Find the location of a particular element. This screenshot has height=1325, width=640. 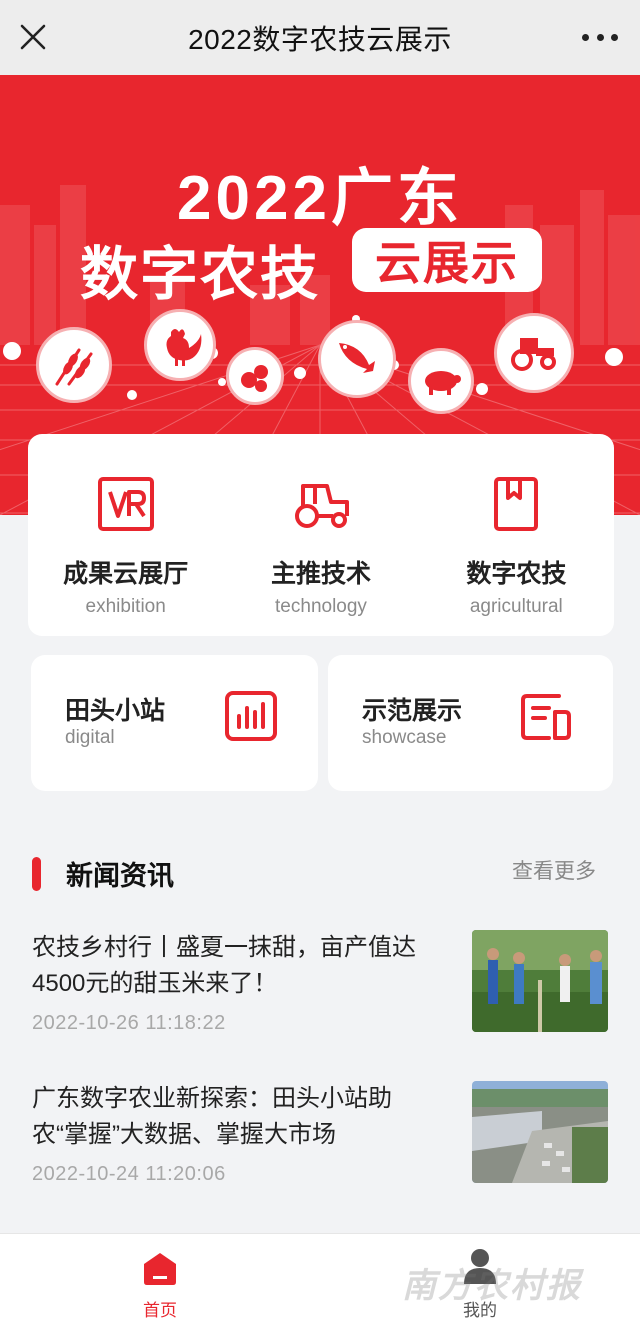

banner-pill: 云展示 is located at coordinates (447, 260).